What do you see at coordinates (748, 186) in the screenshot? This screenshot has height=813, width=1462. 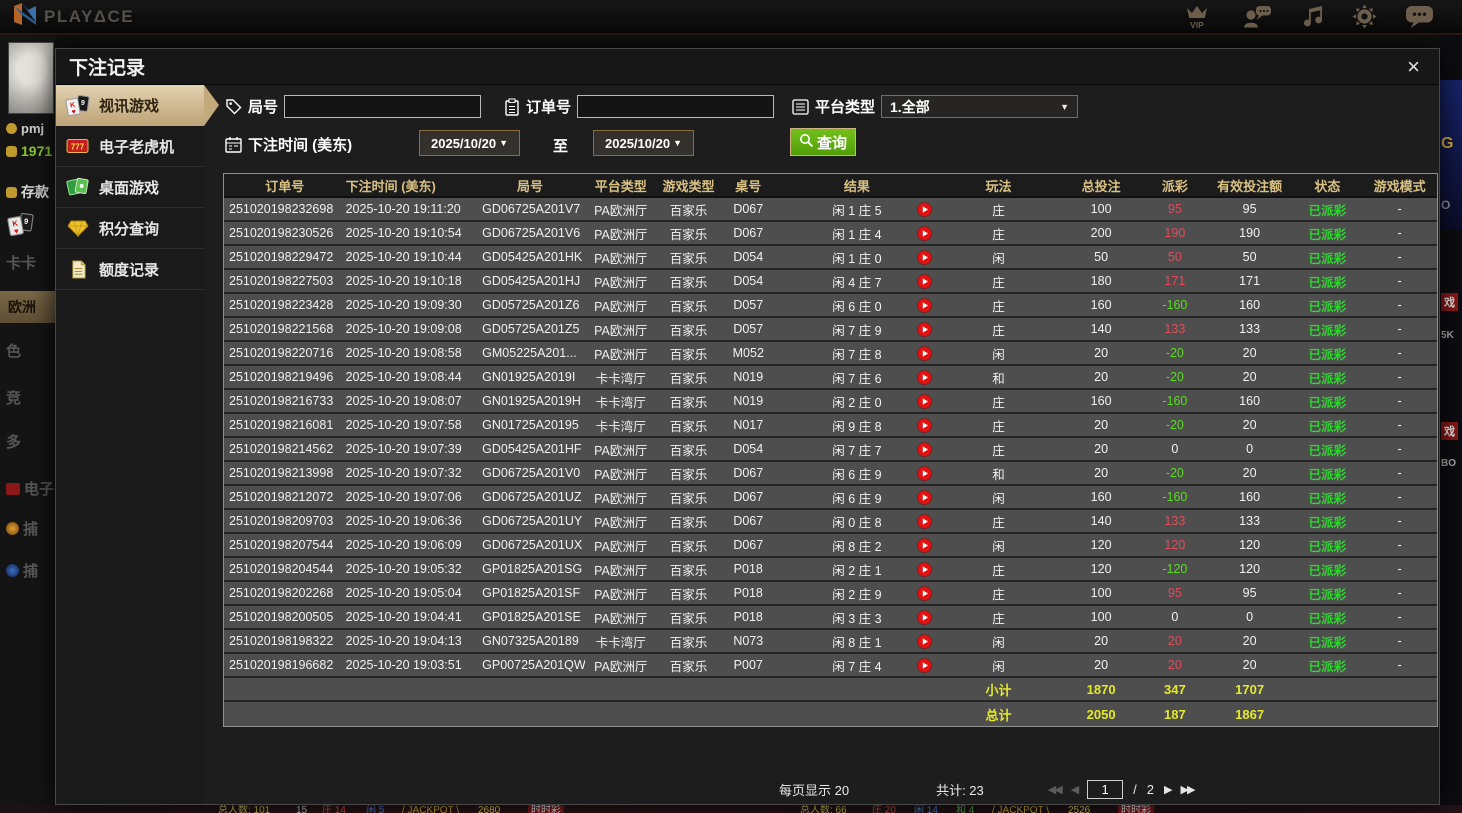 I see `header-table-no: 桌号` at bounding box center [748, 186].